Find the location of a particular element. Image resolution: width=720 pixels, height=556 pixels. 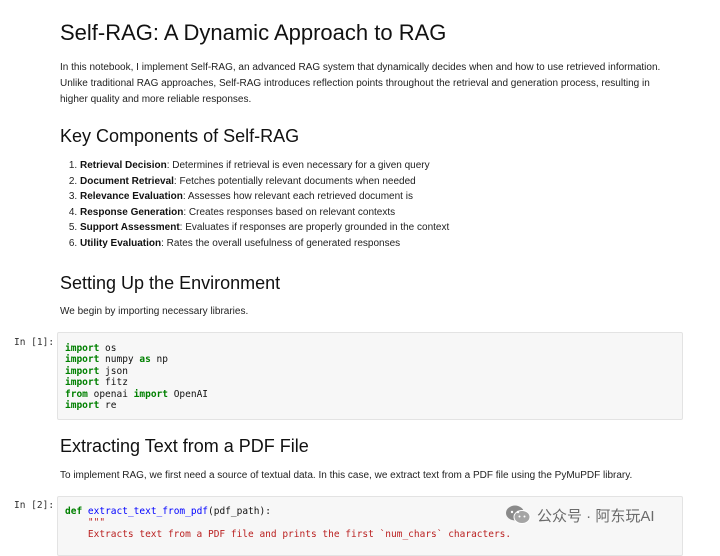

watermark-text: 公众号 · 阿东玩AI is located at coordinates (596, 516).